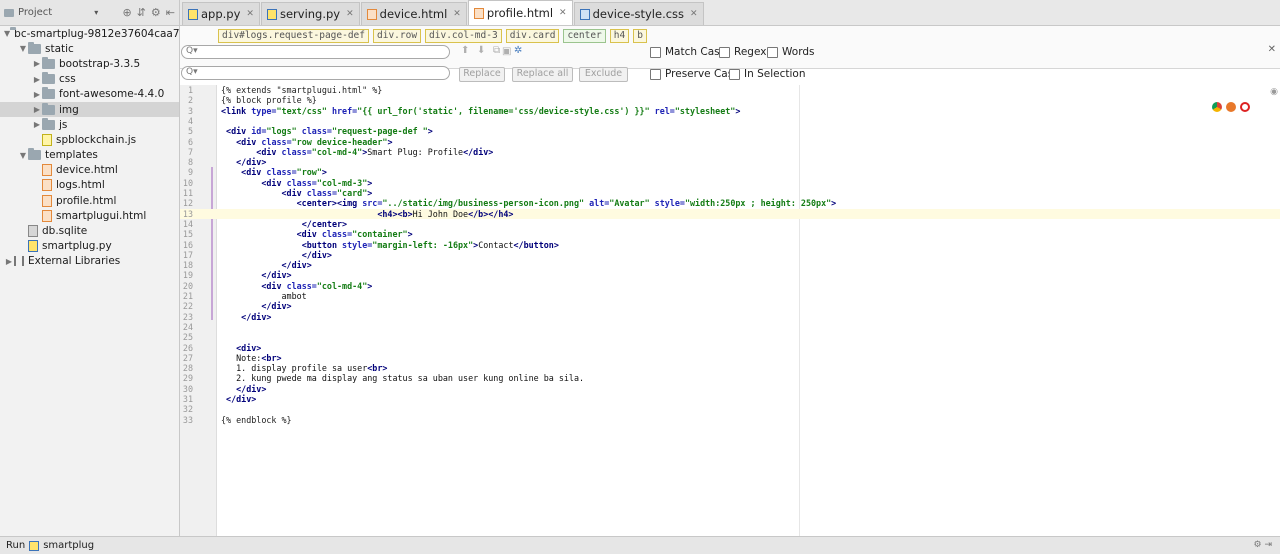  Describe the element at coordinates (89, 215) in the screenshot. I see `tree-item: smartplugui.html` at that location.